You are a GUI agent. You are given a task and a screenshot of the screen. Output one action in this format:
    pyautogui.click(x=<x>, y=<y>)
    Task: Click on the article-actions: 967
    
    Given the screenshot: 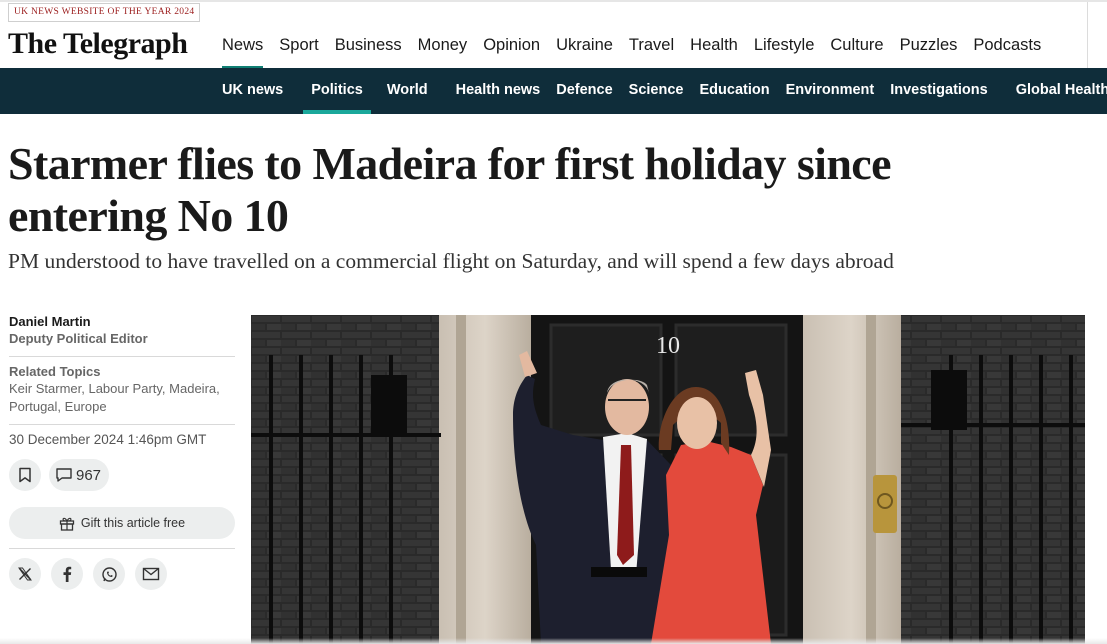 What is the action you would take?
    pyautogui.click(x=122, y=475)
    